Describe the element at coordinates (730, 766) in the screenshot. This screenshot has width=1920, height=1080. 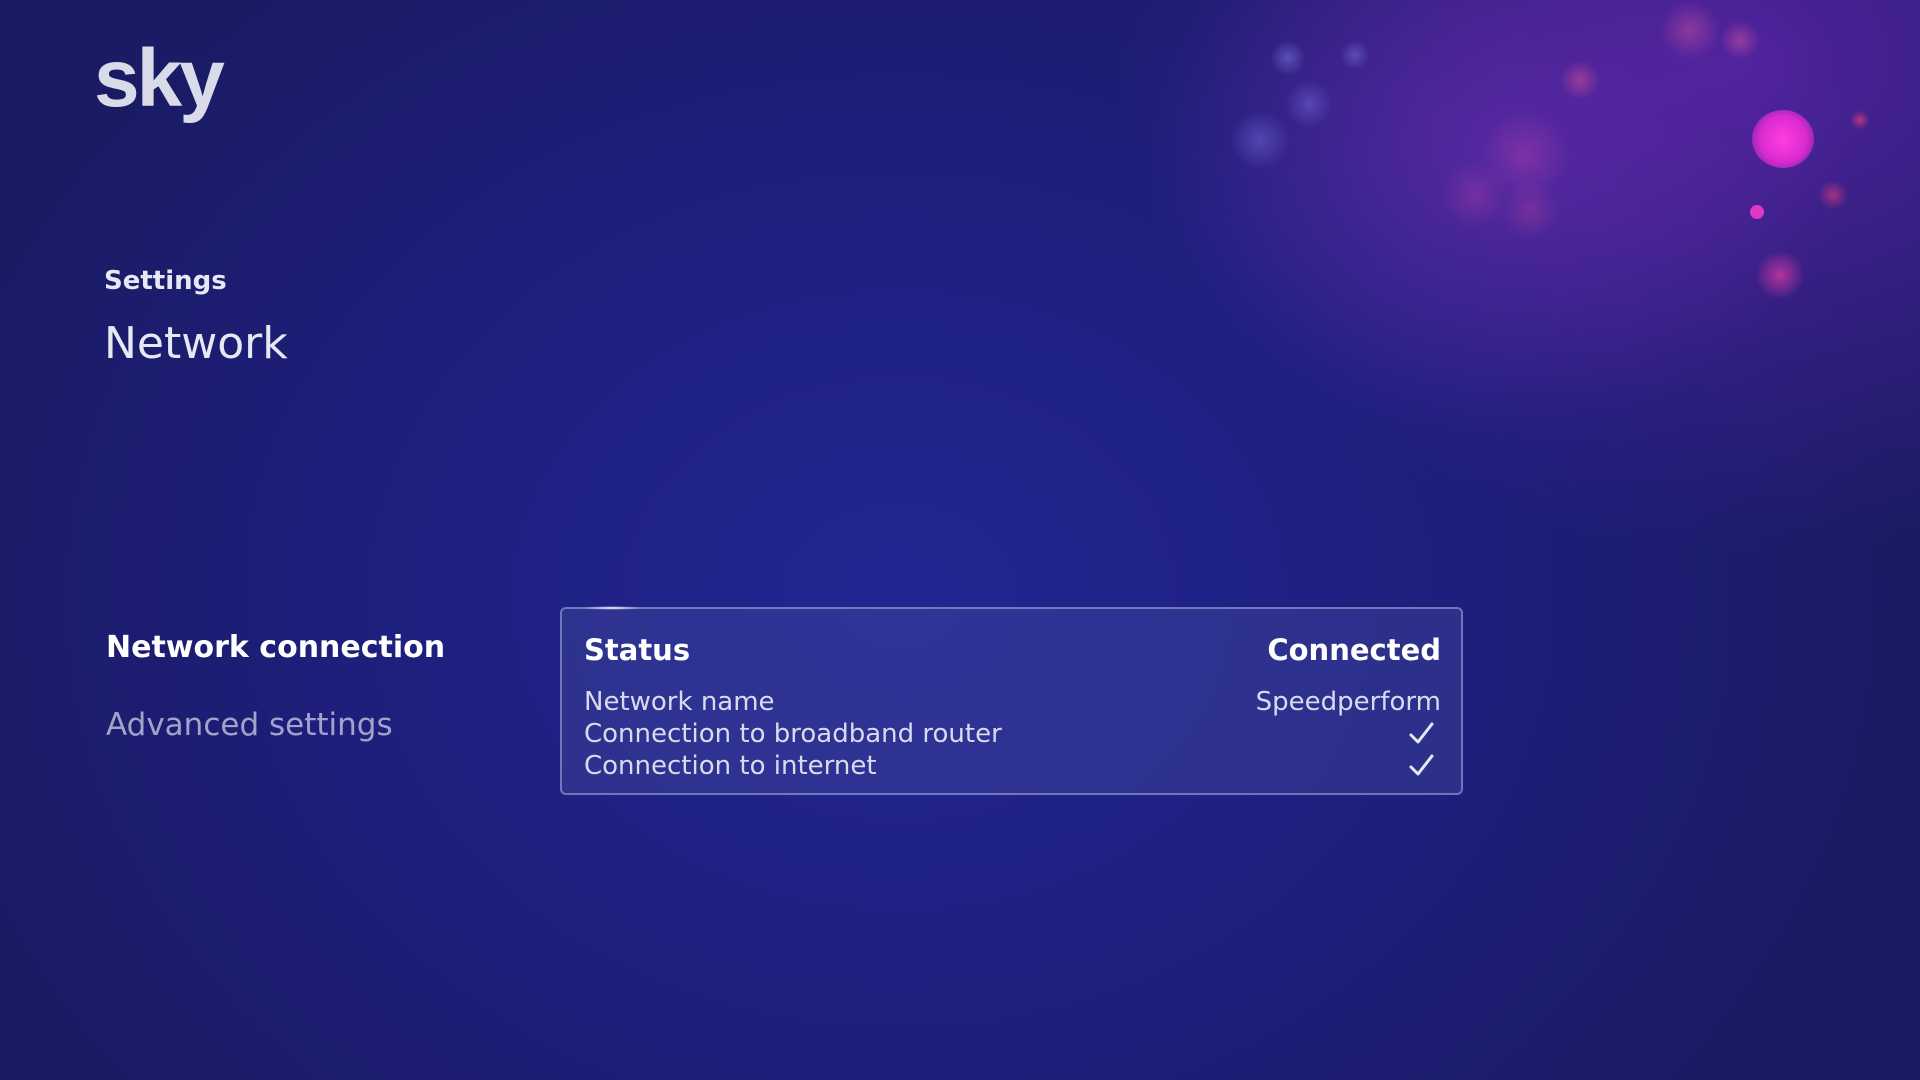
I see `internet-connection-label: Connection to internet` at that location.